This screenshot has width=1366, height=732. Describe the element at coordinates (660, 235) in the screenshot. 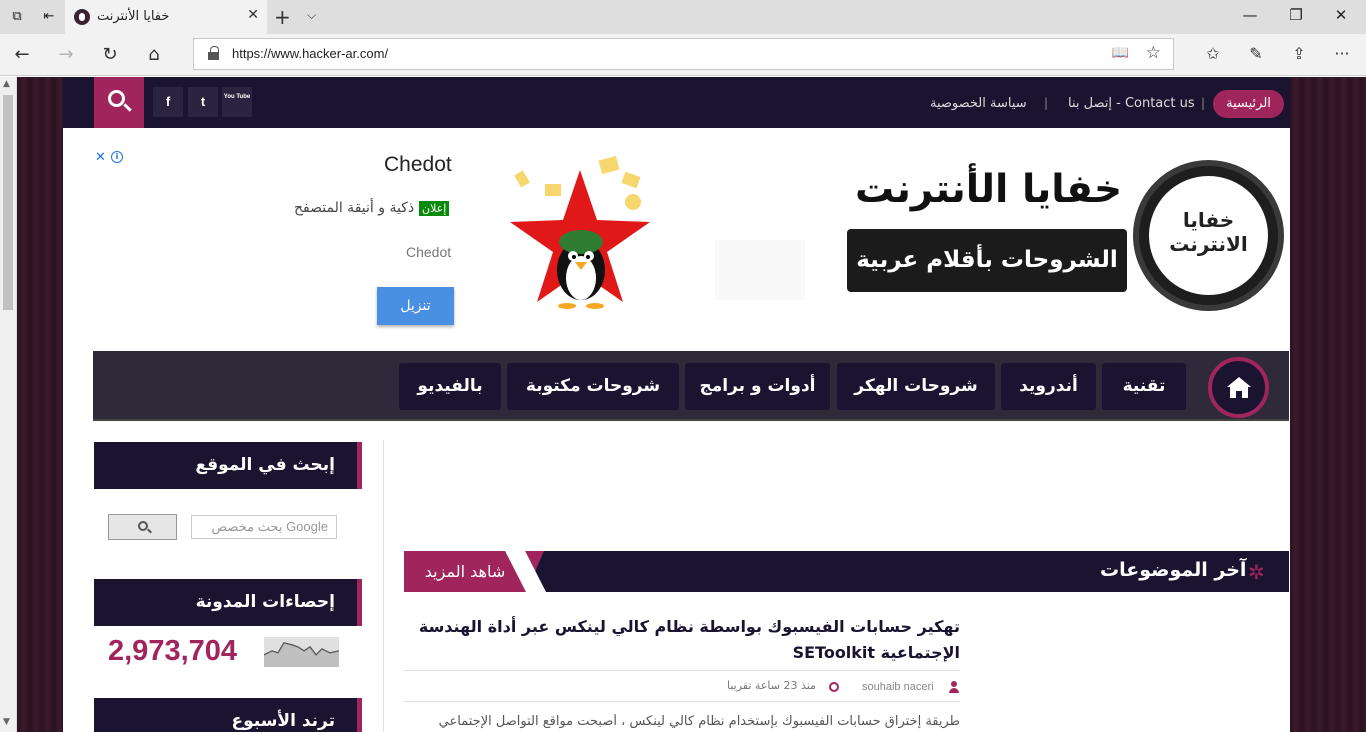

I see `ad-image` at that location.